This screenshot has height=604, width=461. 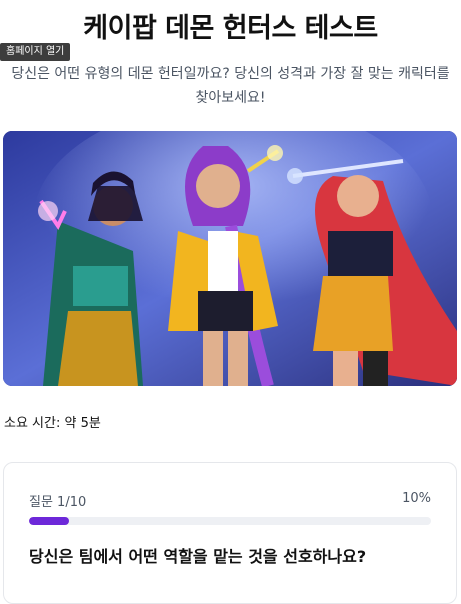 I want to click on question-text: 당신은 팀에서 어떤 역할을 맡는 것을 선호하나요?, so click(x=198, y=556).